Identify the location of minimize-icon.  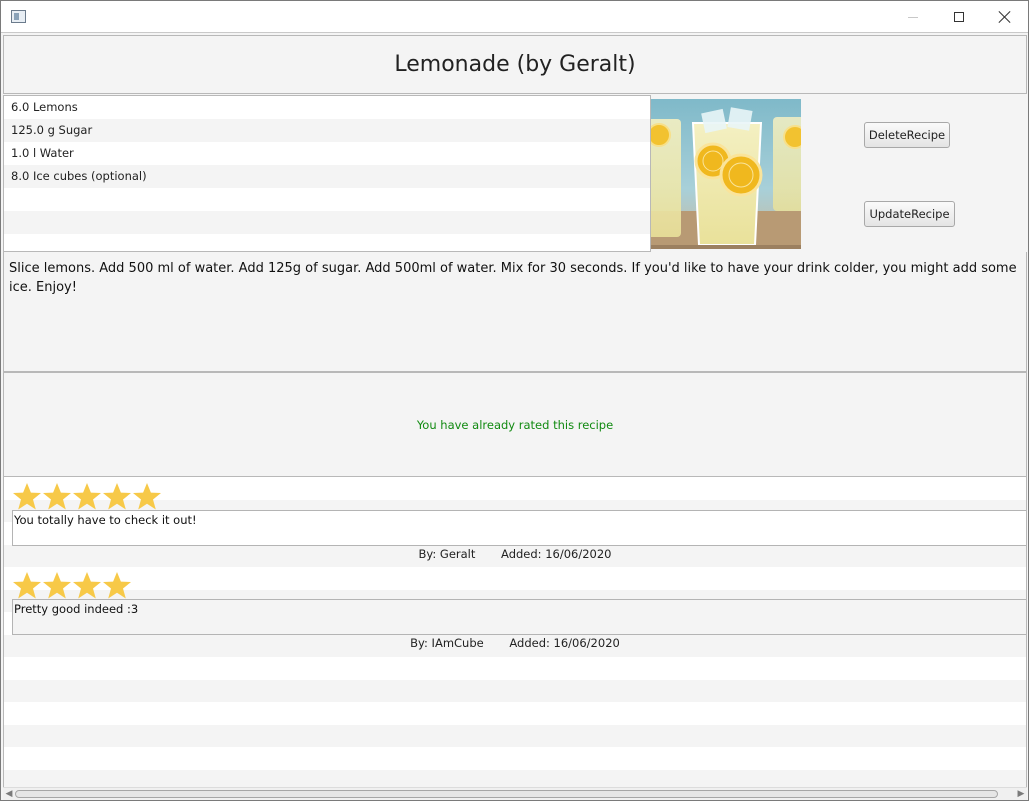
(913, 17).